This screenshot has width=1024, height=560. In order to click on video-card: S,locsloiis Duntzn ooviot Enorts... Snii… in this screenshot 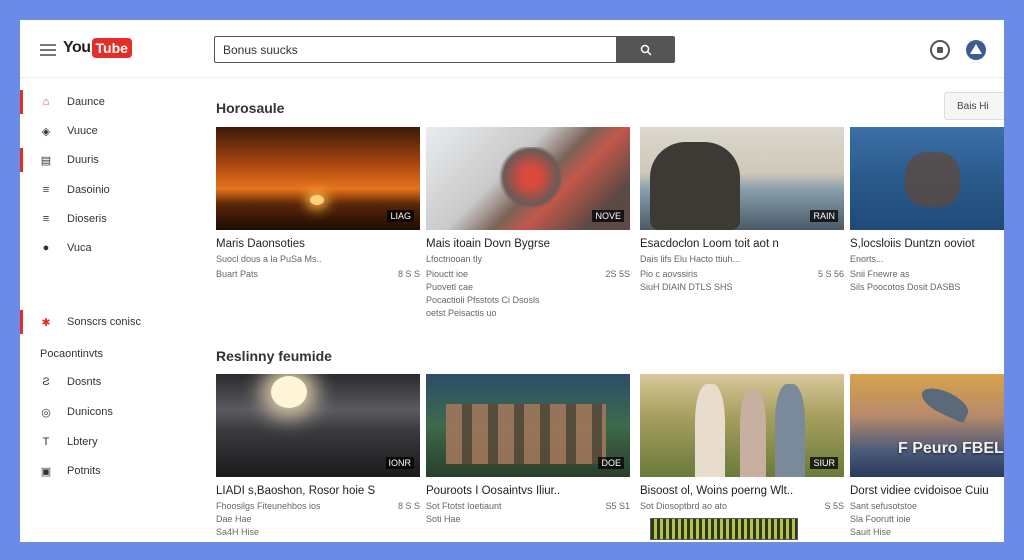, I will do `click(927, 210)`.